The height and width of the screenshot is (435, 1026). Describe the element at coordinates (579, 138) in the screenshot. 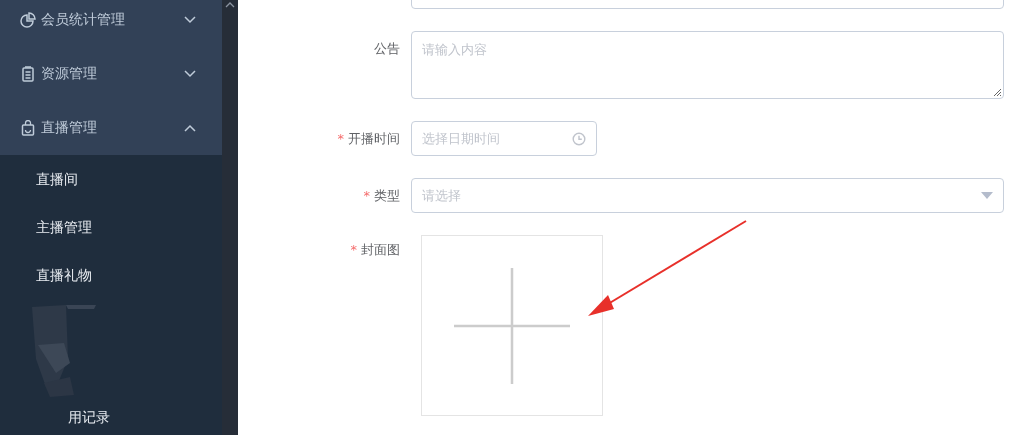

I see `clock-icon` at that location.